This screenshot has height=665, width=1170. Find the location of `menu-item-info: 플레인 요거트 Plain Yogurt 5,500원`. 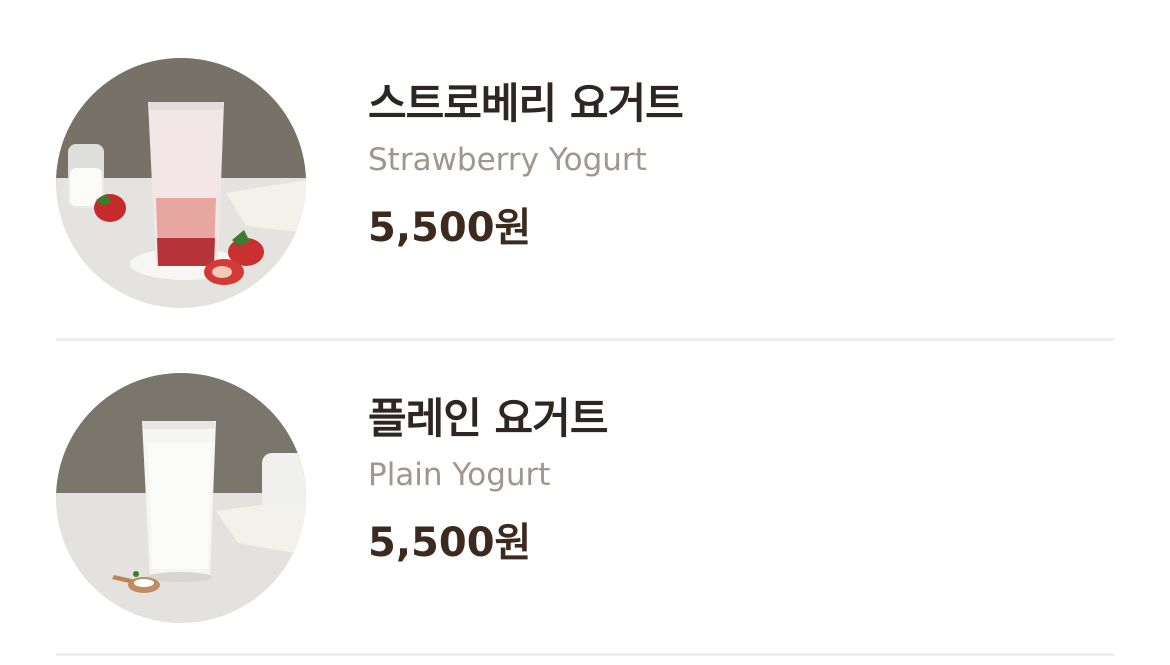

menu-item-info: 플레인 요거트 Plain Yogurt 5,500원 is located at coordinates (488, 480).